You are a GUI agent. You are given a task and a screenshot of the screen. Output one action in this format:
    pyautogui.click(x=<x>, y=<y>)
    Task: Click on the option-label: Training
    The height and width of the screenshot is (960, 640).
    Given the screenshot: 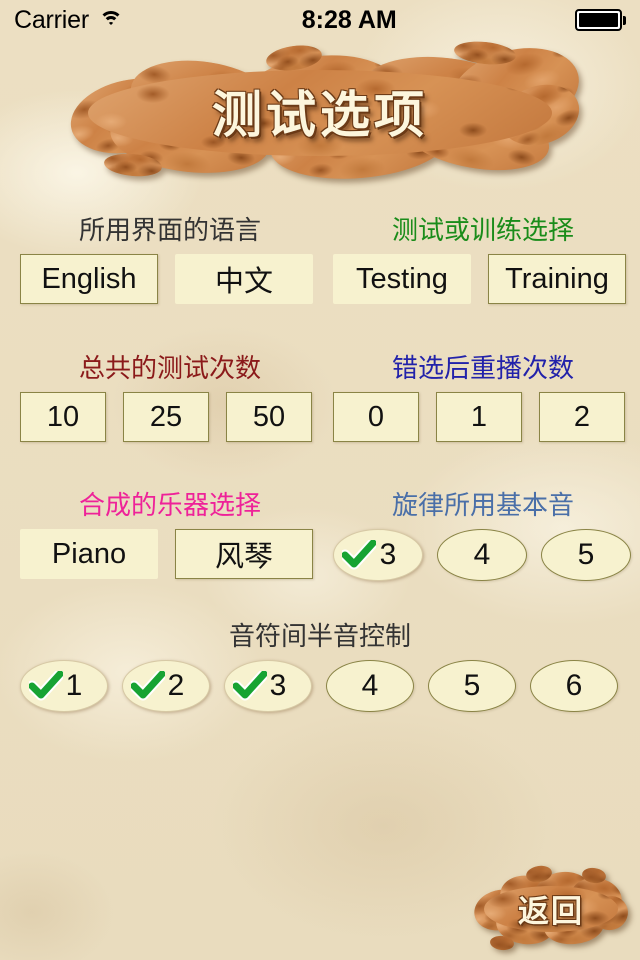 What is the action you would take?
    pyautogui.click(x=557, y=278)
    